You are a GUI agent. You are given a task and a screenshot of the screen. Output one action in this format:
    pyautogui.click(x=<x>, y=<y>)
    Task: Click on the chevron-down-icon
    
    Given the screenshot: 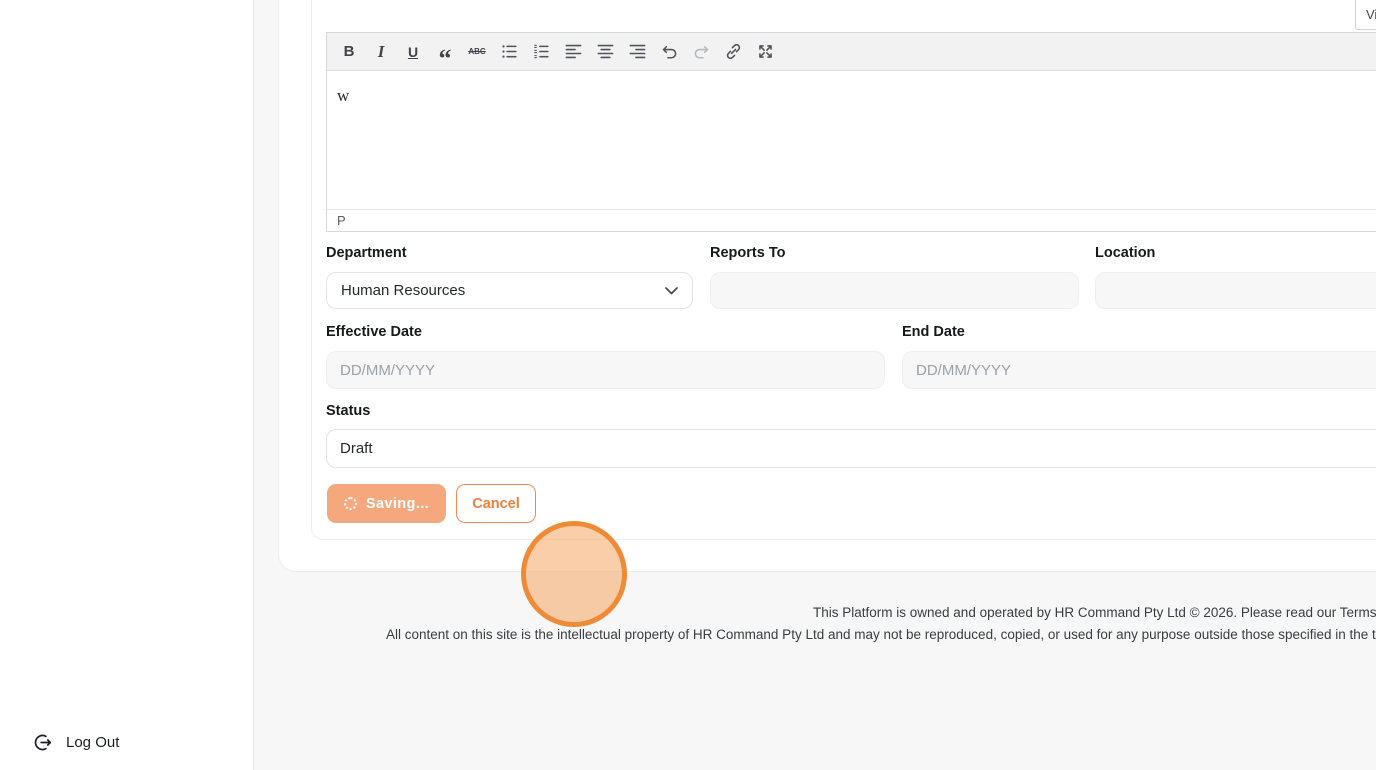 What is the action you would take?
    pyautogui.click(x=671, y=290)
    